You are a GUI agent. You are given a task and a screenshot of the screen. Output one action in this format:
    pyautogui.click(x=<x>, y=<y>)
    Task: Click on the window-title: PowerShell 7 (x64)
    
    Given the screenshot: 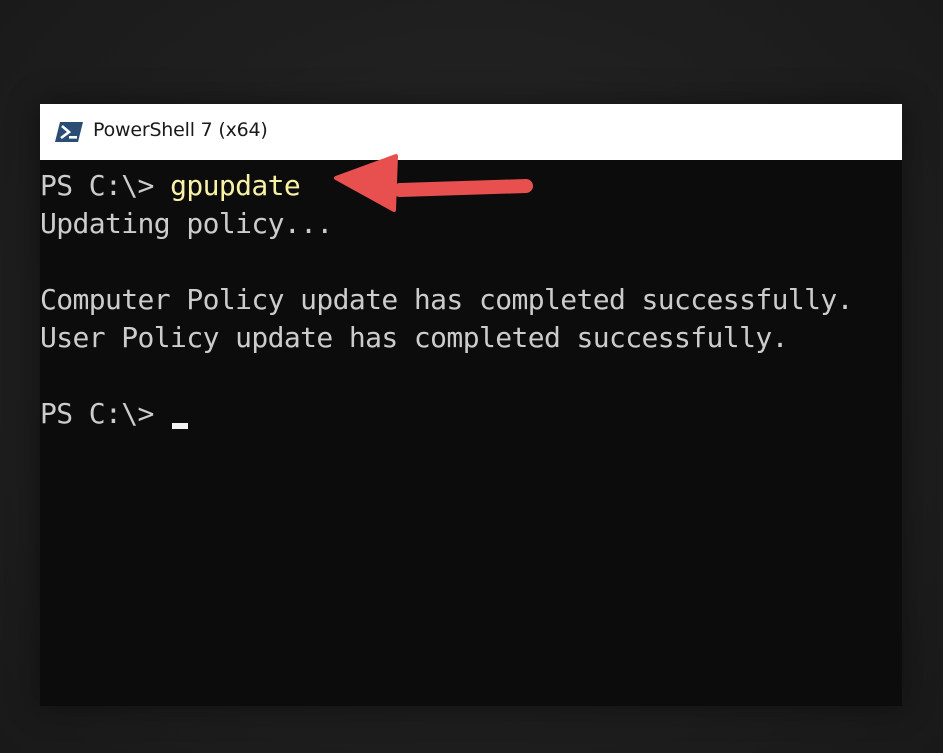 What is the action you would take?
    pyautogui.click(x=180, y=130)
    